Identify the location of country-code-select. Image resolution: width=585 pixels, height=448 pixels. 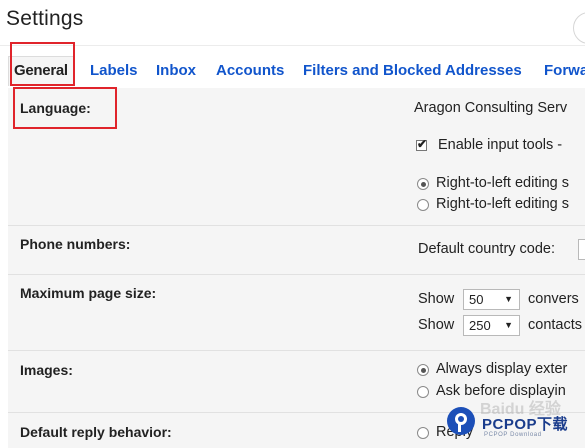
(581, 249).